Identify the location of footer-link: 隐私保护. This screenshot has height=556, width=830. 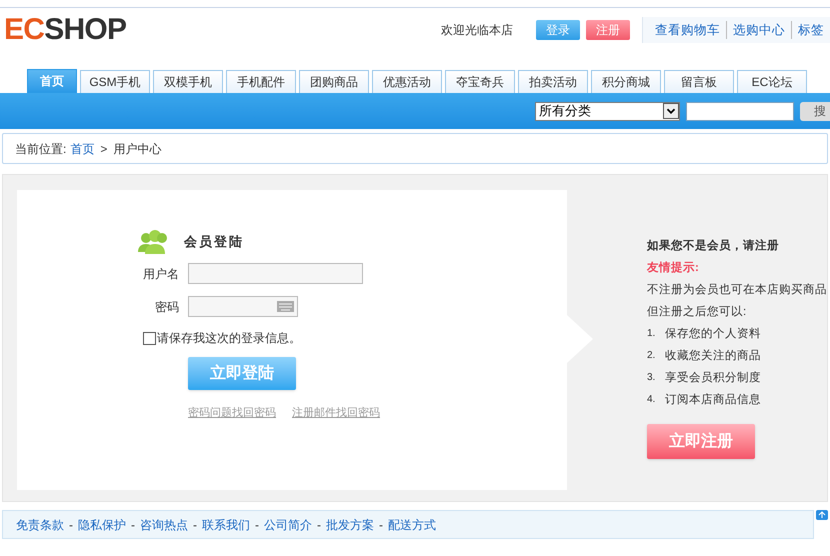
(102, 525).